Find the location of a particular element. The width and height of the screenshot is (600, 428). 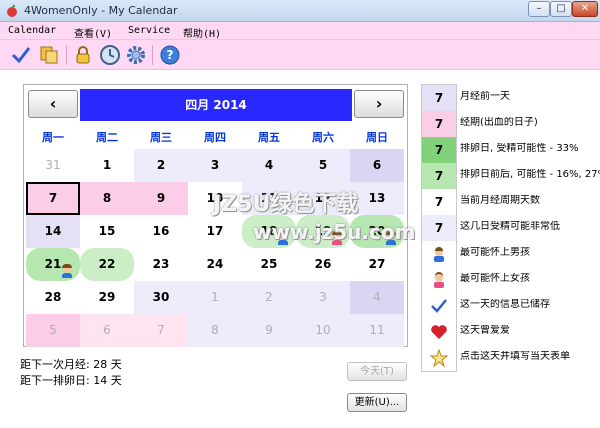

next-month-button: › is located at coordinates (379, 104).